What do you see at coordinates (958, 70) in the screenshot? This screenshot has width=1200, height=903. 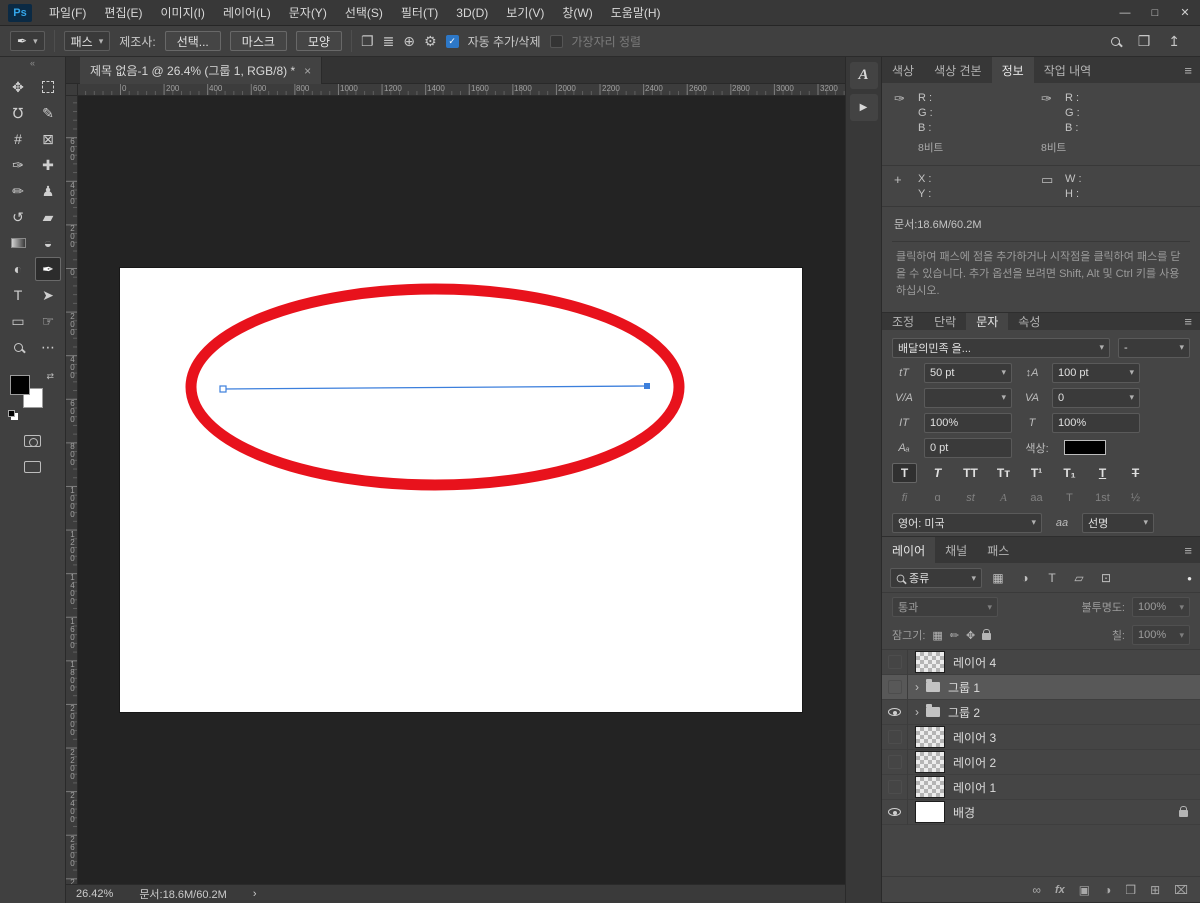 I see `tab-swatches: 색상 견본` at bounding box center [958, 70].